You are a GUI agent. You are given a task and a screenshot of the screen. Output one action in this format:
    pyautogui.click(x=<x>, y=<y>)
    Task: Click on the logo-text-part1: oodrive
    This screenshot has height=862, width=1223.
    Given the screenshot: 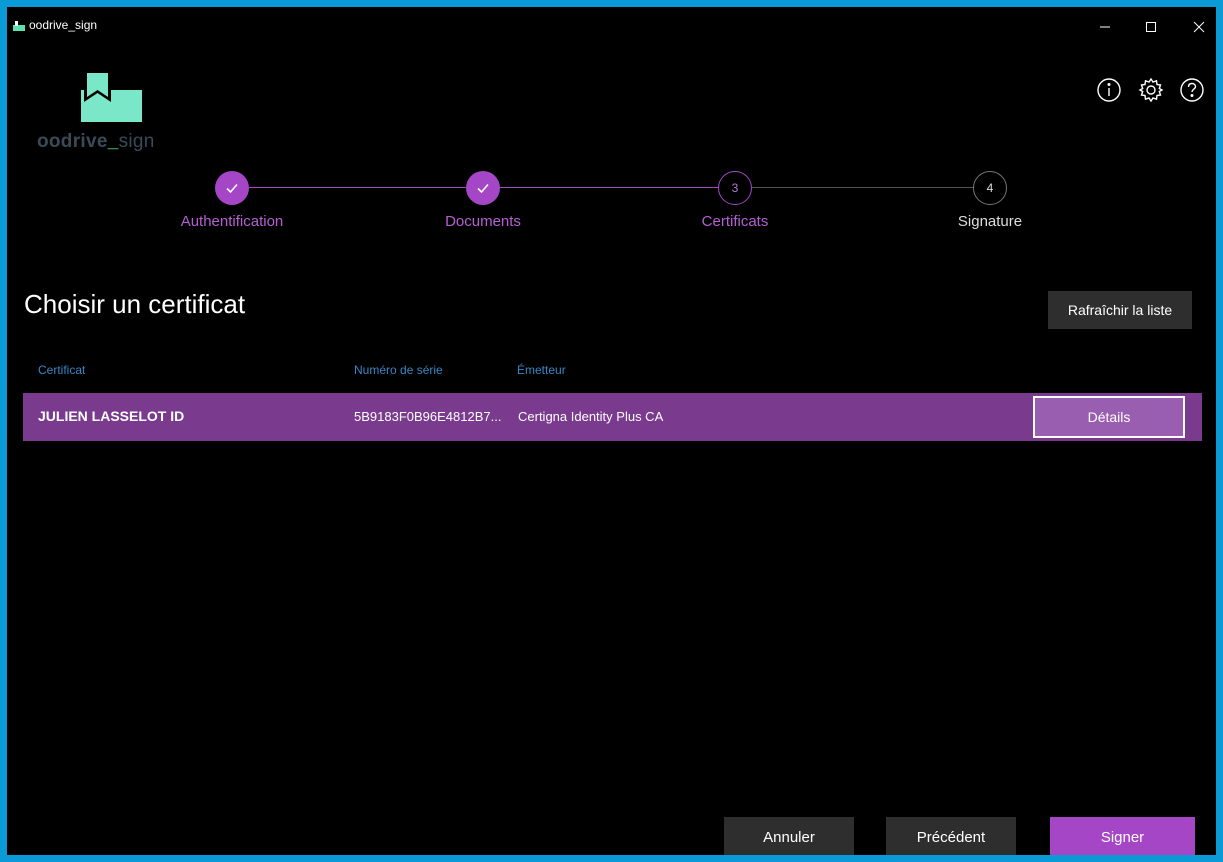 What is the action you would take?
    pyautogui.click(x=72, y=141)
    